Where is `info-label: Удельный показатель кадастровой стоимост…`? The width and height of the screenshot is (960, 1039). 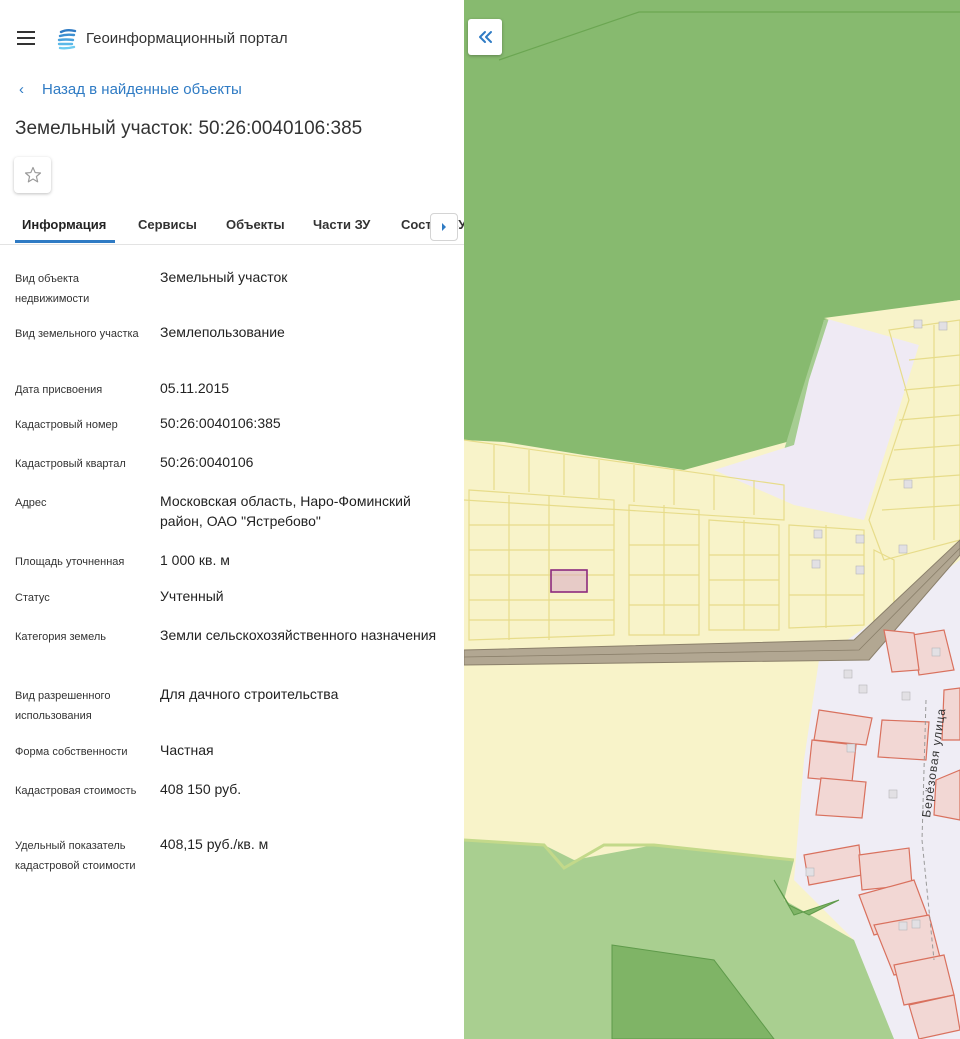 info-label: Удельный показатель кадастровой стоимост… is located at coordinates (75, 856).